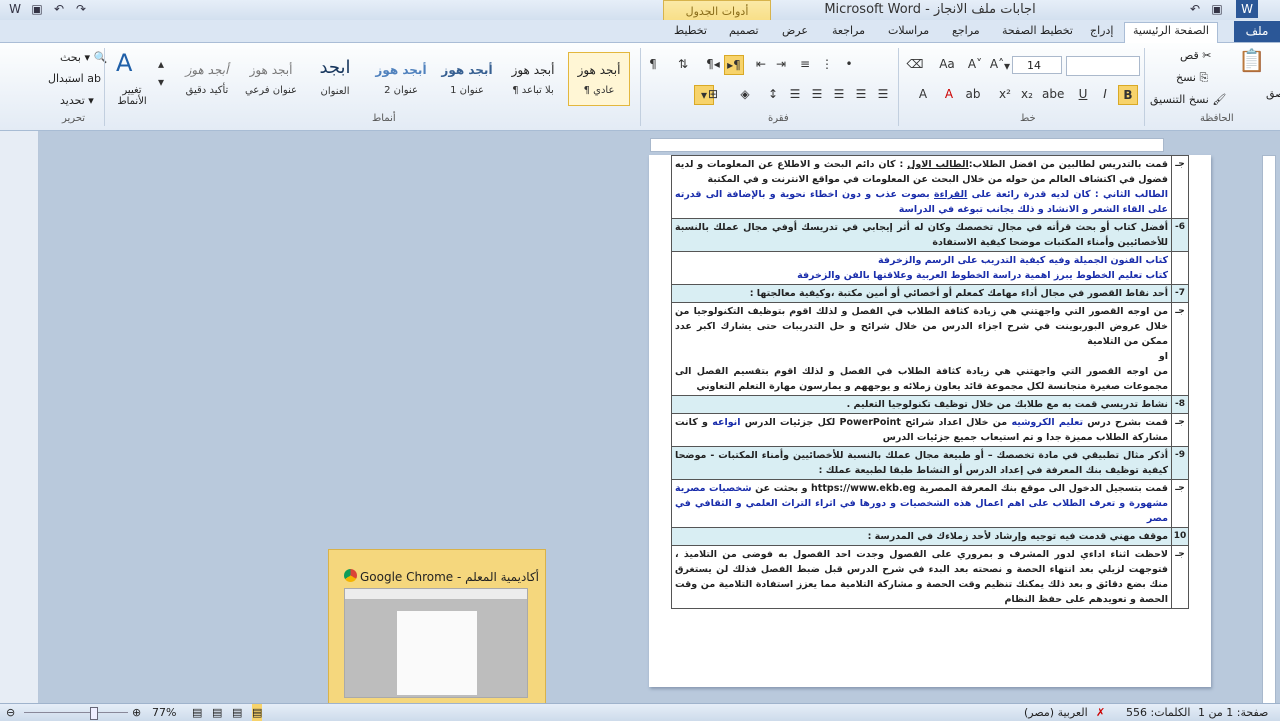 This screenshot has width=1280, height=721. What do you see at coordinates (848, 31) in the screenshot?
I see `tab-review: مراجعة` at bounding box center [848, 31].